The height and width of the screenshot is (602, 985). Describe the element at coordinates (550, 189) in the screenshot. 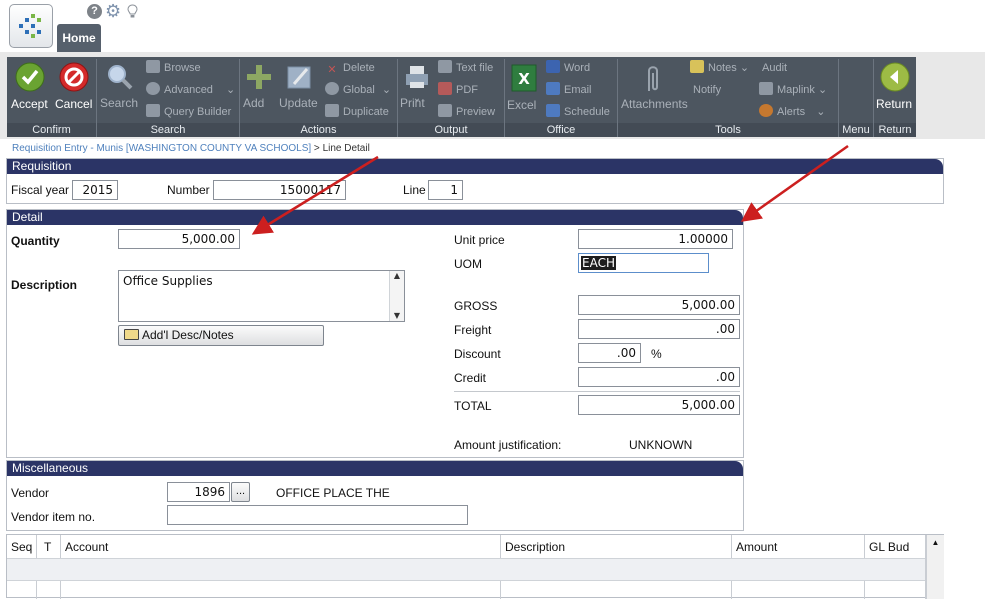

I see `annotation-arrows` at that location.